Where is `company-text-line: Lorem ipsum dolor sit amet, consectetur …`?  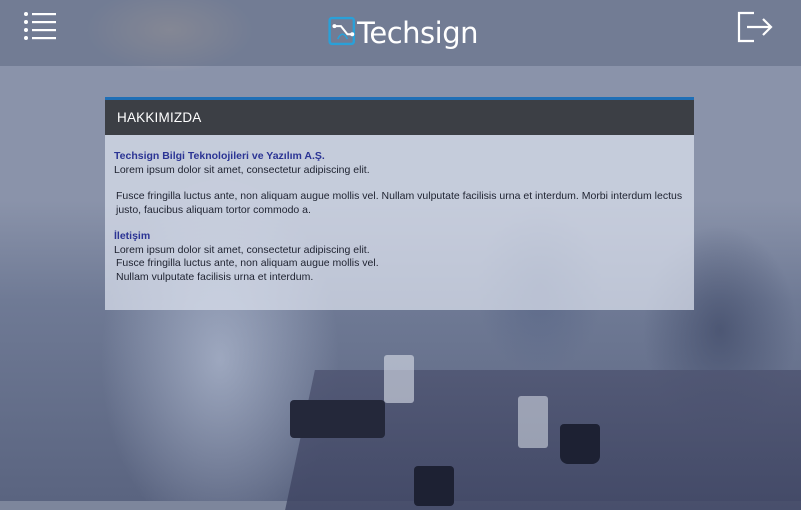 company-text-line: Lorem ipsum dolor sit amet, consectetur … is located at coordinates (242, 169).